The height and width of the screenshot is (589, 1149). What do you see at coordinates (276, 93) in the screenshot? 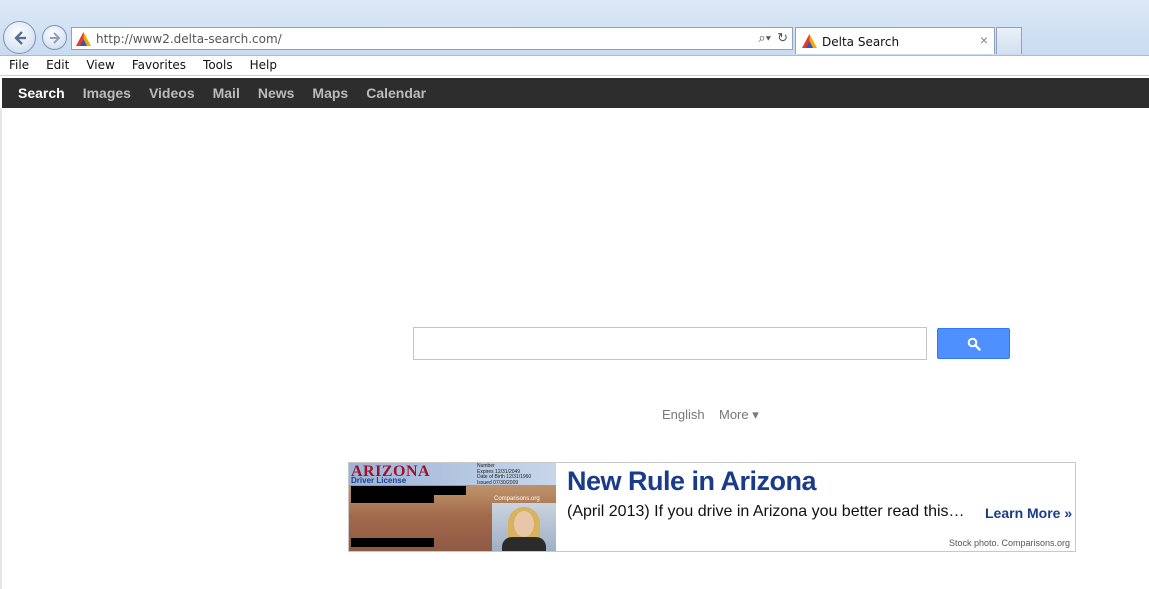
I see `nav-news: News` at bounding box center [276, 93].